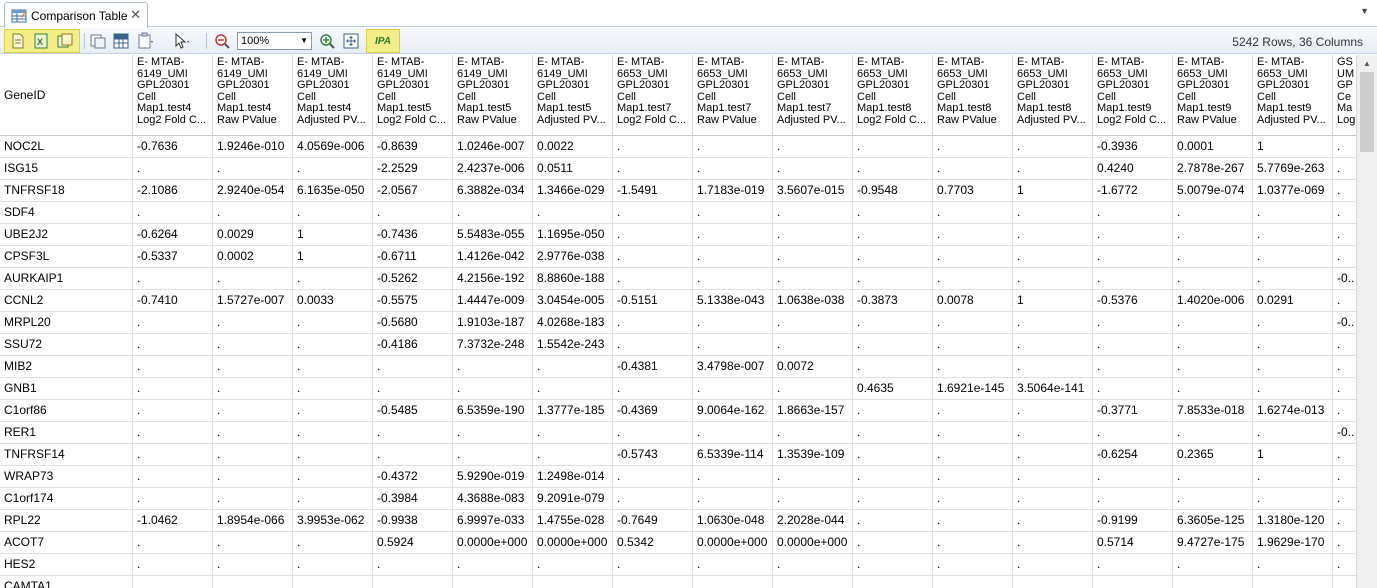 This screenshot has width=1377, height=588. Describe the element at coordinates (1213, 543) in the screenshot. I see `table-cell: 9.4727e-175` at that location.